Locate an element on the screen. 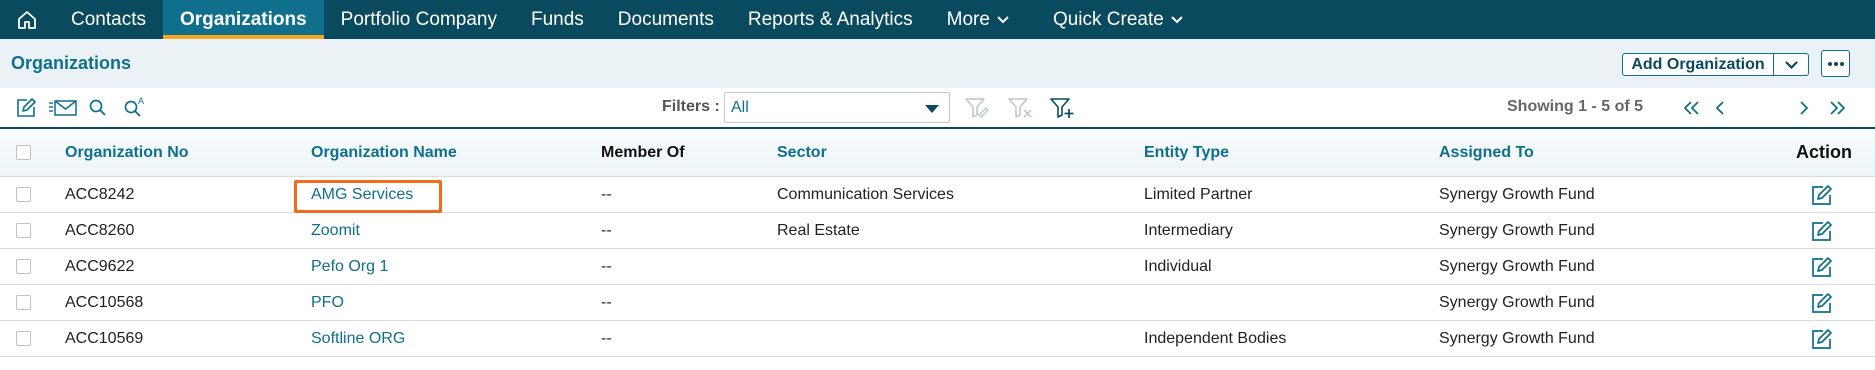 The height and width of the screenshot is (370, 1875). cell-entity-type: Limited Partner is located at coordinates (1198, 194).